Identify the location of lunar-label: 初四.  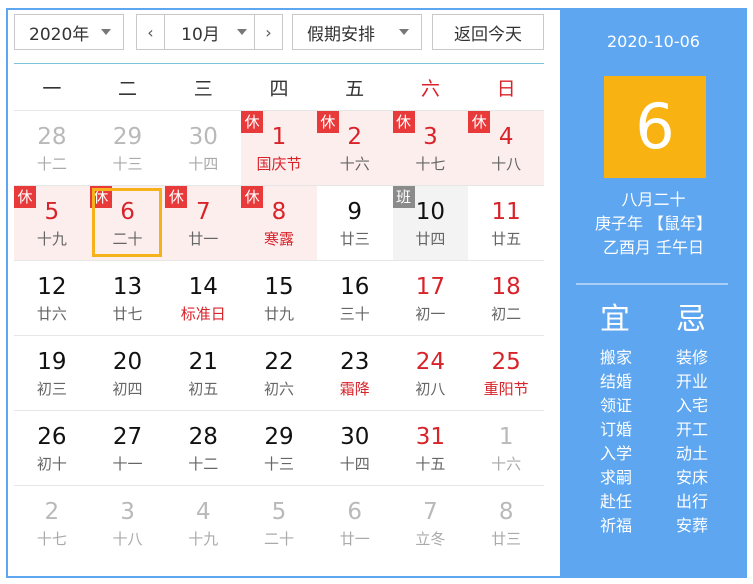
(127, 389).